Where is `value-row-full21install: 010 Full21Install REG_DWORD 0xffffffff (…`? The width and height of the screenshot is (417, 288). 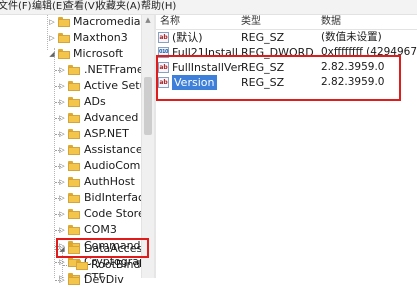 value-row-full21install: 010 Full21Install REG_DWORD 0xffffffff (… is located at coordinates (286, 52).